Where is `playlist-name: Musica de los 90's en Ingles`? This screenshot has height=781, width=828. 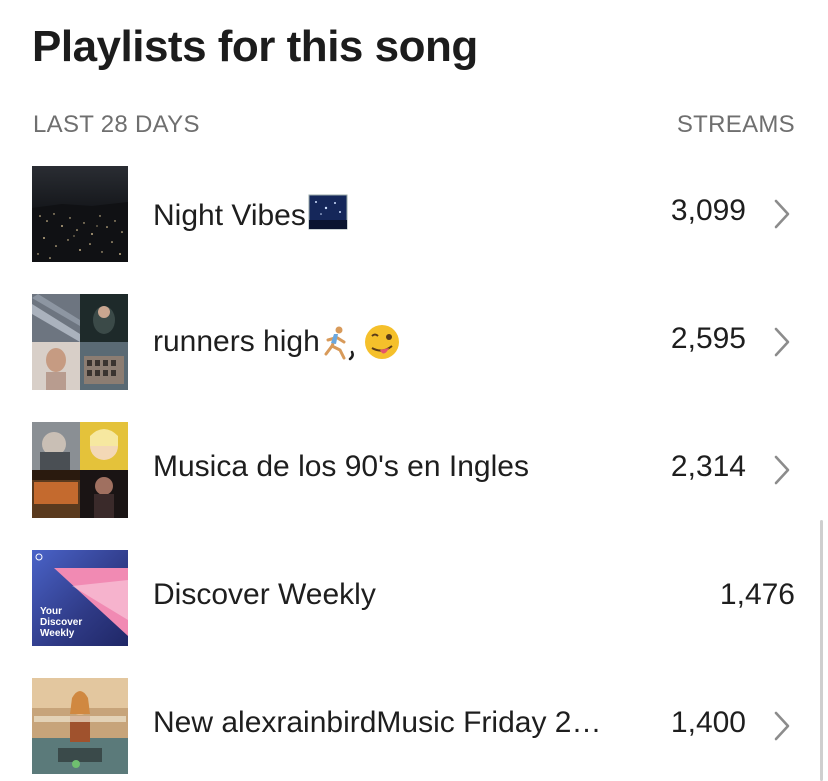
playlist-name: Musica de los 90's en Ingles is located at coordinates (341, 466).